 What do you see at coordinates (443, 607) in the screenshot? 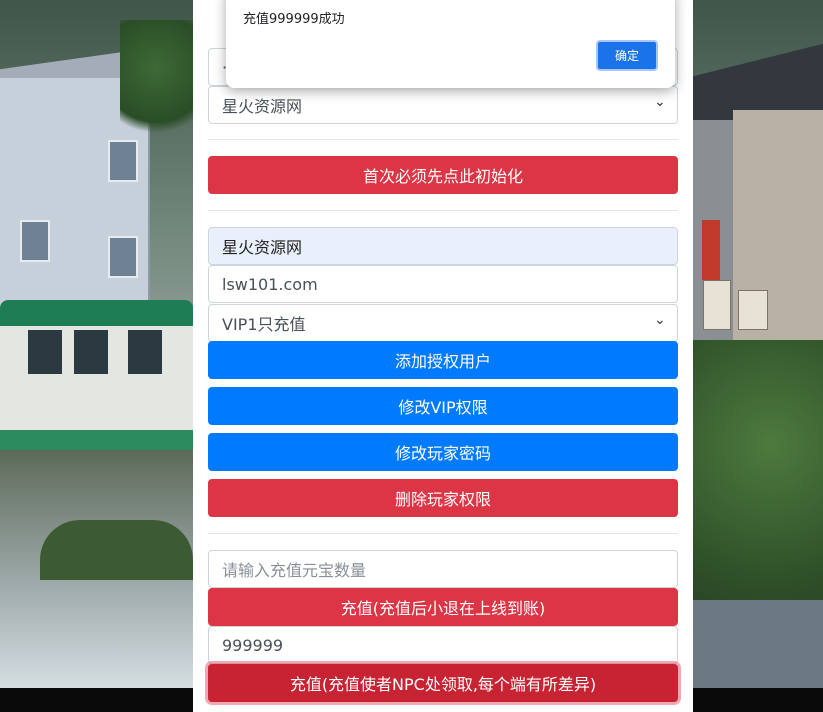
I see `recharge-ingot-button: 充值(充值后小退在上线到账)` at bounding box center [443, 607].